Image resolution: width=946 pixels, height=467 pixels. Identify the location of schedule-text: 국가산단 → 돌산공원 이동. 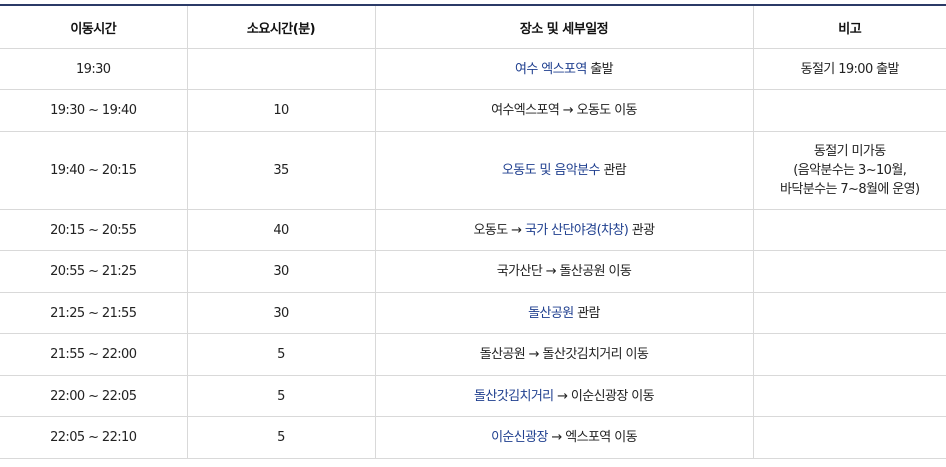
(564, 271).